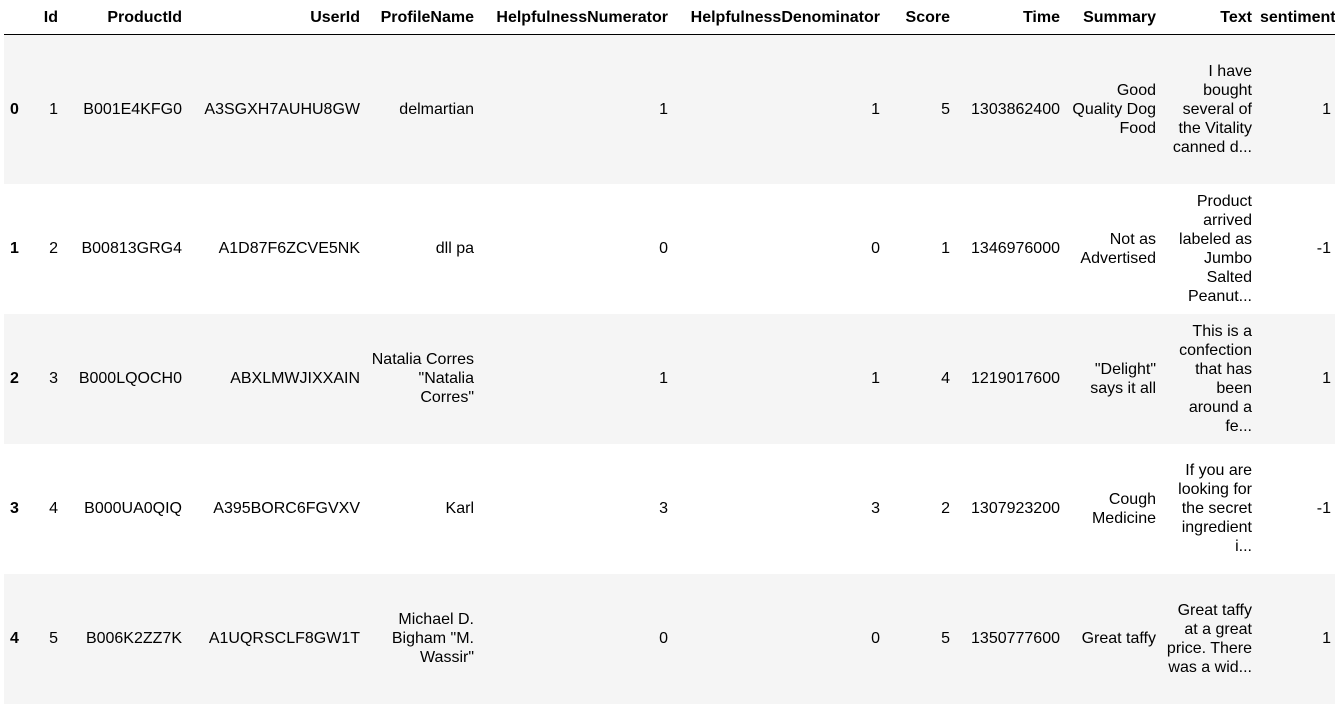 The height and width of the screenshot is (726, 1335). What do you see at coordinates (53, 508) in the screenshot?
I see `cell-id: 4` at bounding box center [53, 508].